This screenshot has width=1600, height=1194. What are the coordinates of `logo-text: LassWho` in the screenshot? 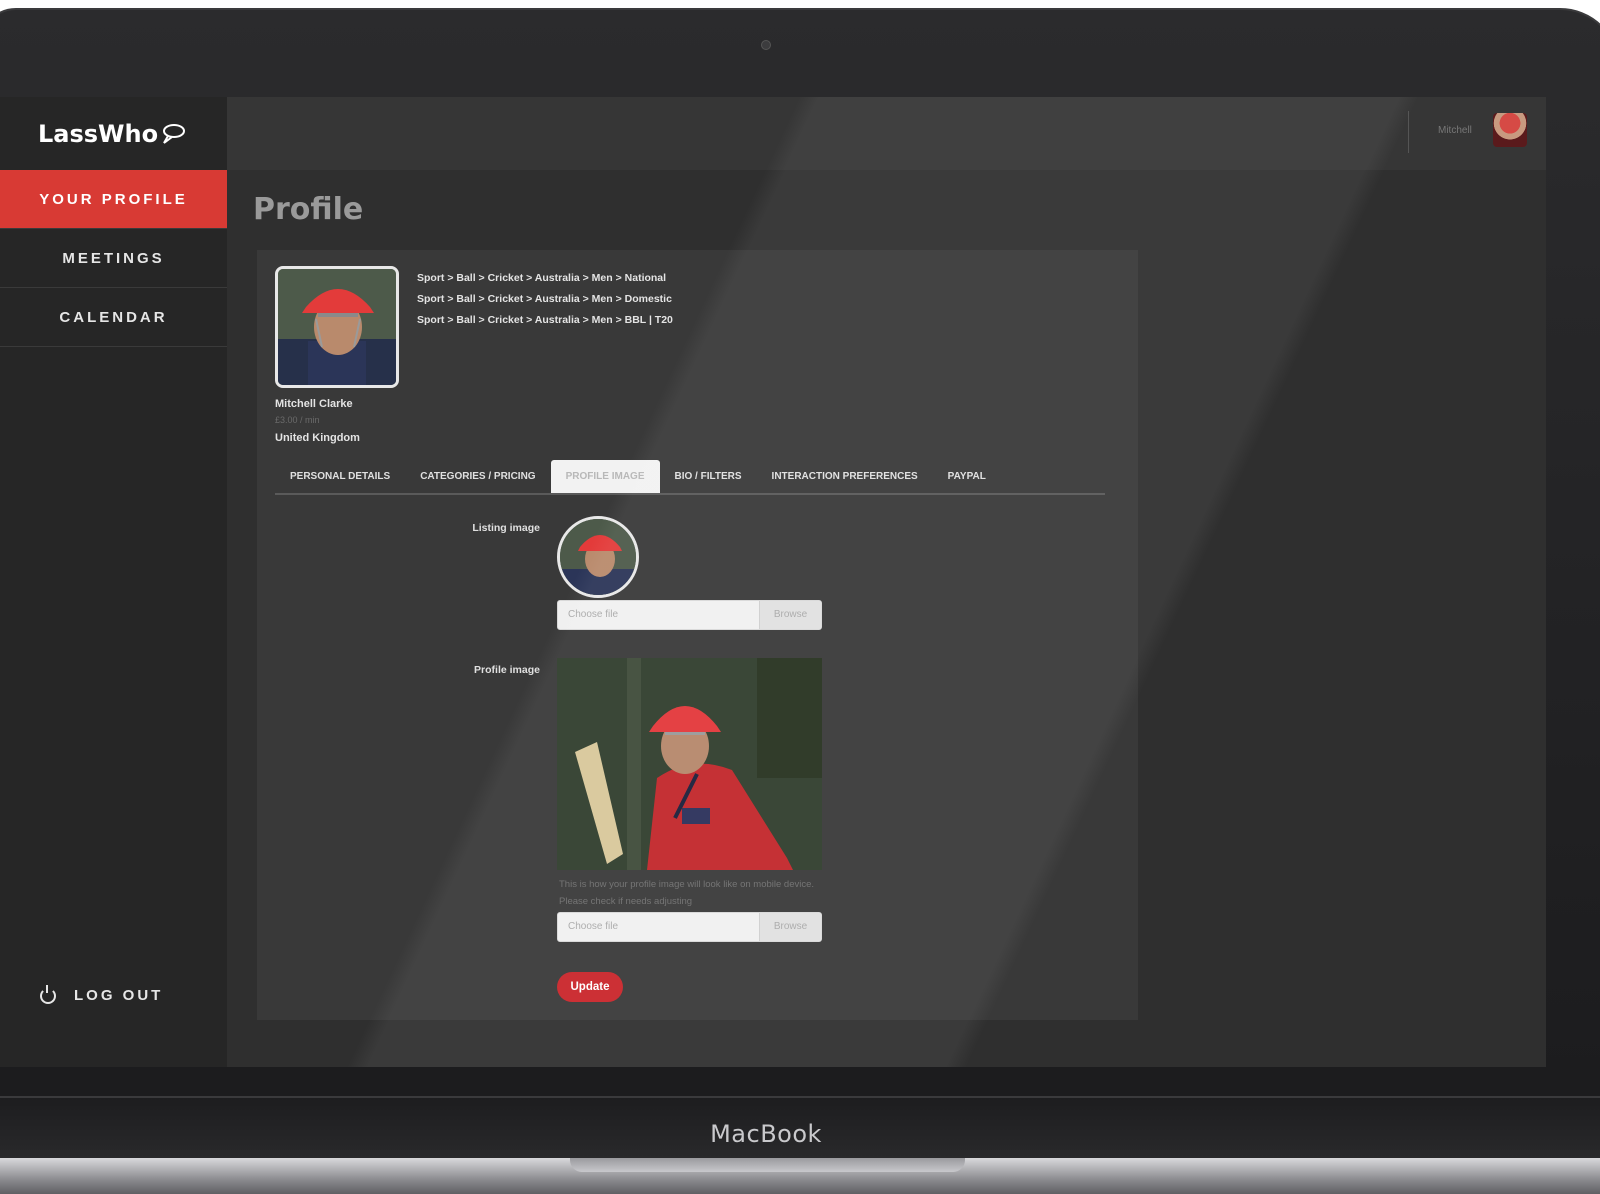 It's located at (98, 133).